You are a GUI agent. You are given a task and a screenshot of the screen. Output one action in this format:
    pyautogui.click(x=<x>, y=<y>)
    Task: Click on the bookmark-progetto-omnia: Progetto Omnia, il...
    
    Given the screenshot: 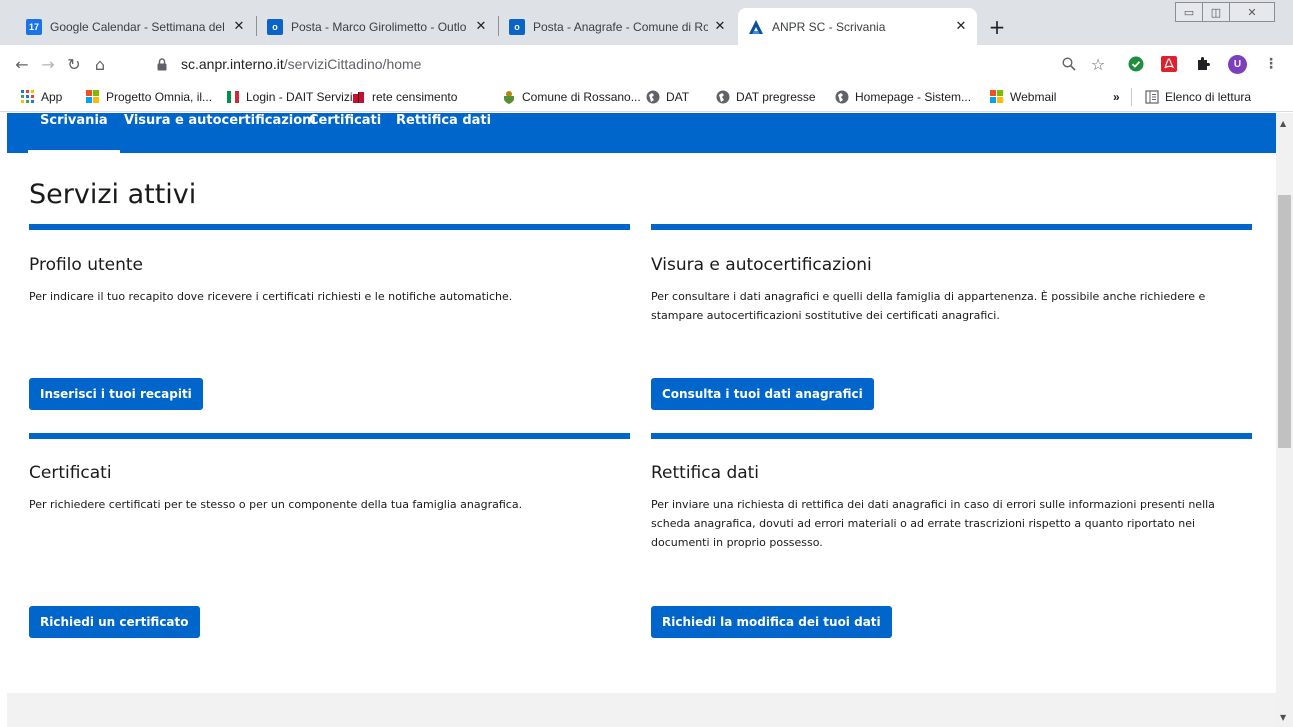 What is the action you would take?
    pyautogui.click(x=149, y=97)
    